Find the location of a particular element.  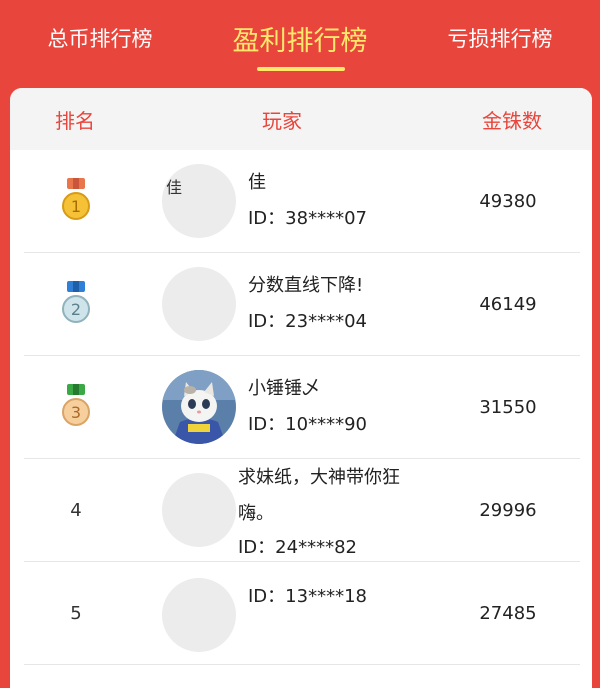

svg-text: 2 is located at coordinates (76, 309).